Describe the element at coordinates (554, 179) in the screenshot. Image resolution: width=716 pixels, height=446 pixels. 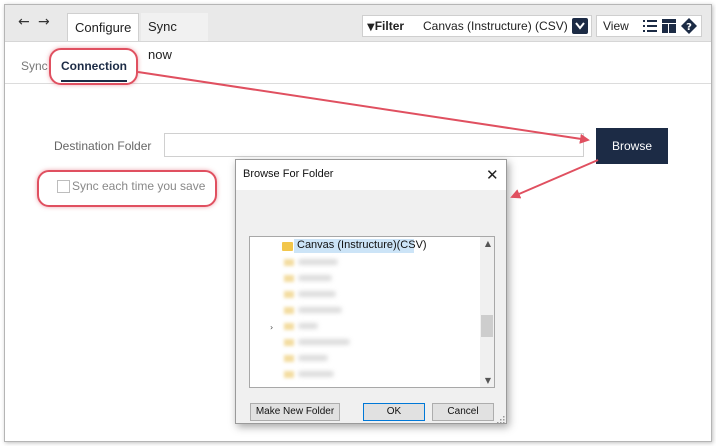
I see `arrow-to-dialog` at that location.